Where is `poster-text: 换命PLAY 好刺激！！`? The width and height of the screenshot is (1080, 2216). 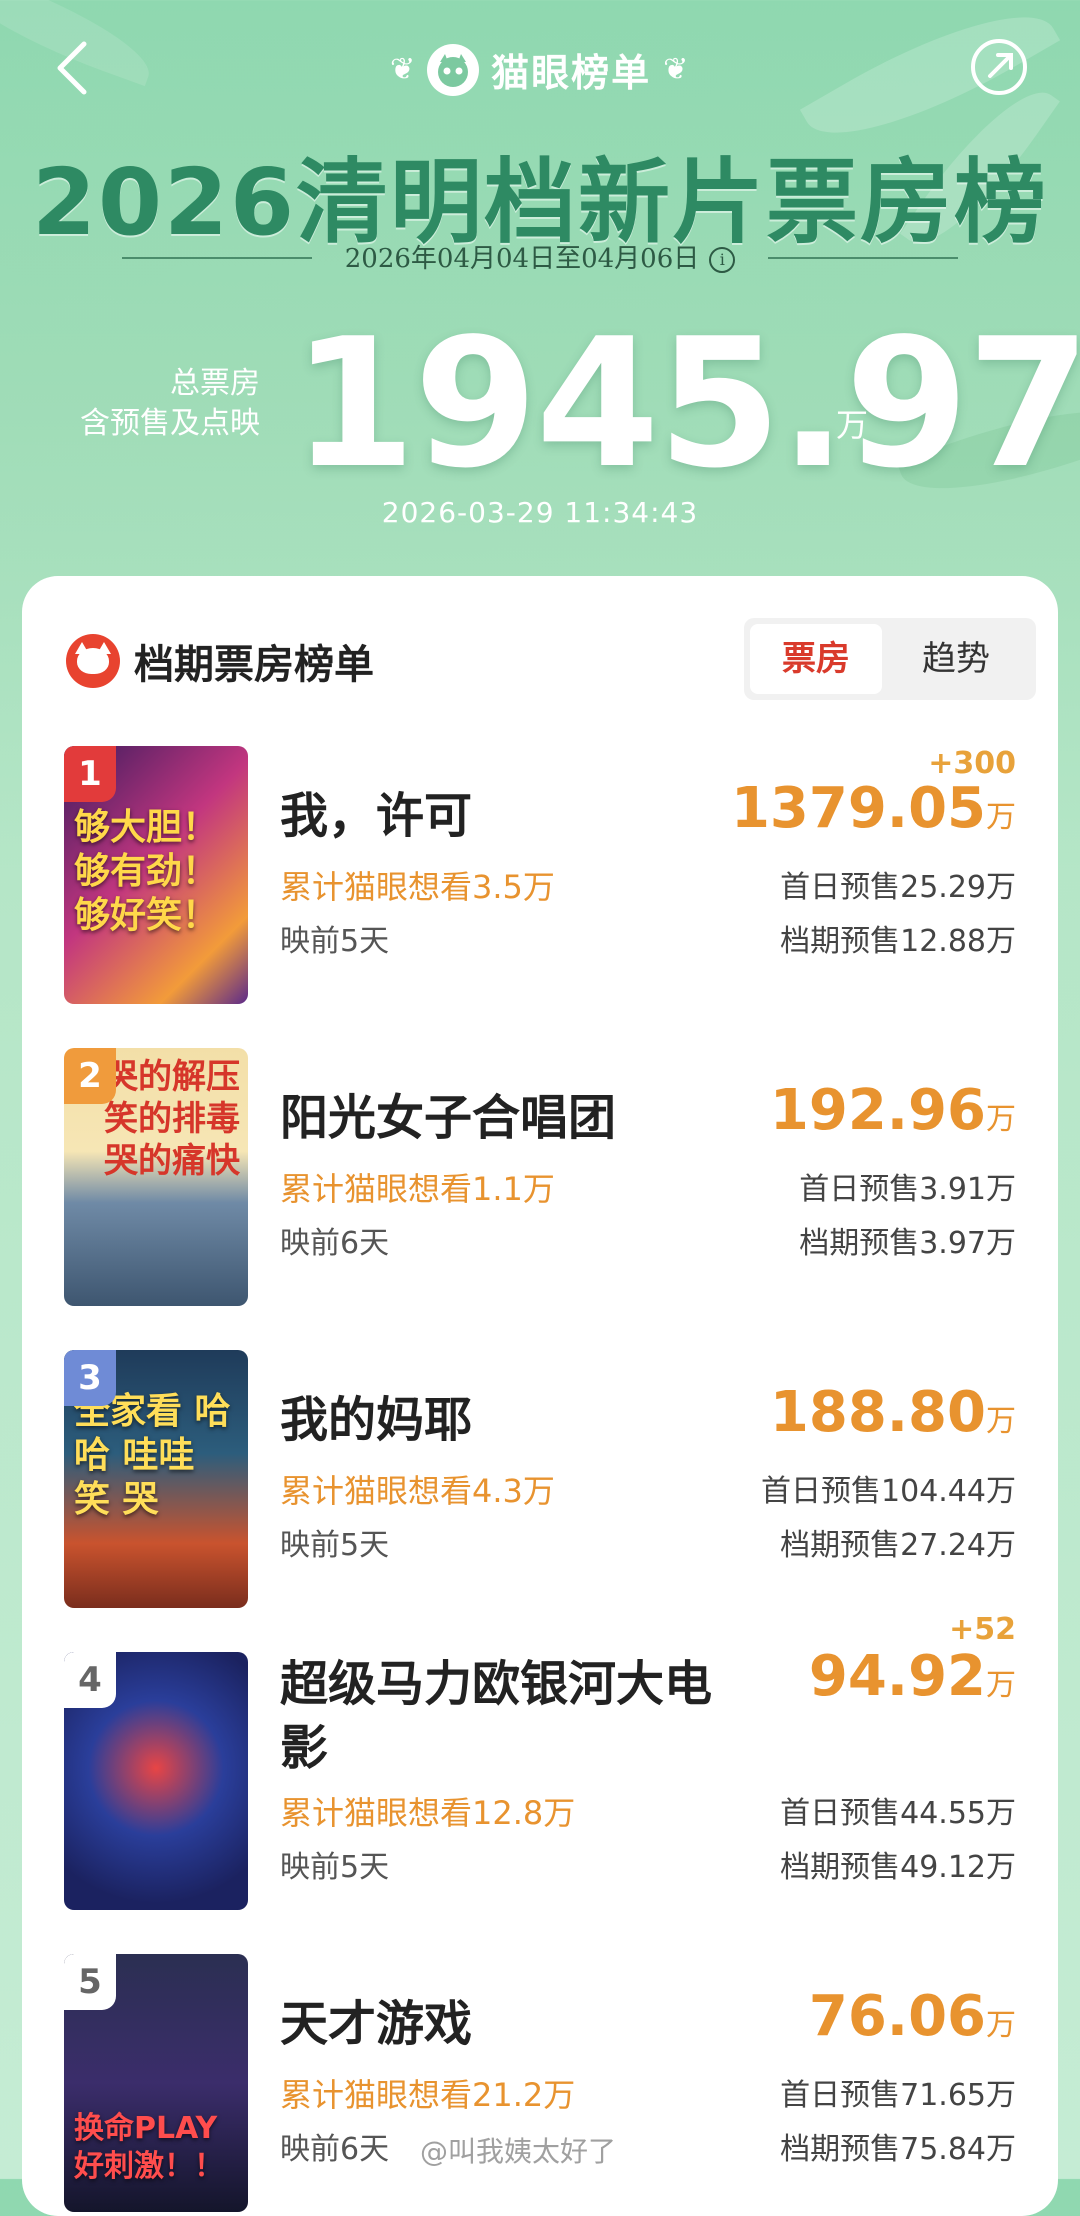 poster-text: 换命PLAY 好刺激！！ is located at coordinates (149, 2147).